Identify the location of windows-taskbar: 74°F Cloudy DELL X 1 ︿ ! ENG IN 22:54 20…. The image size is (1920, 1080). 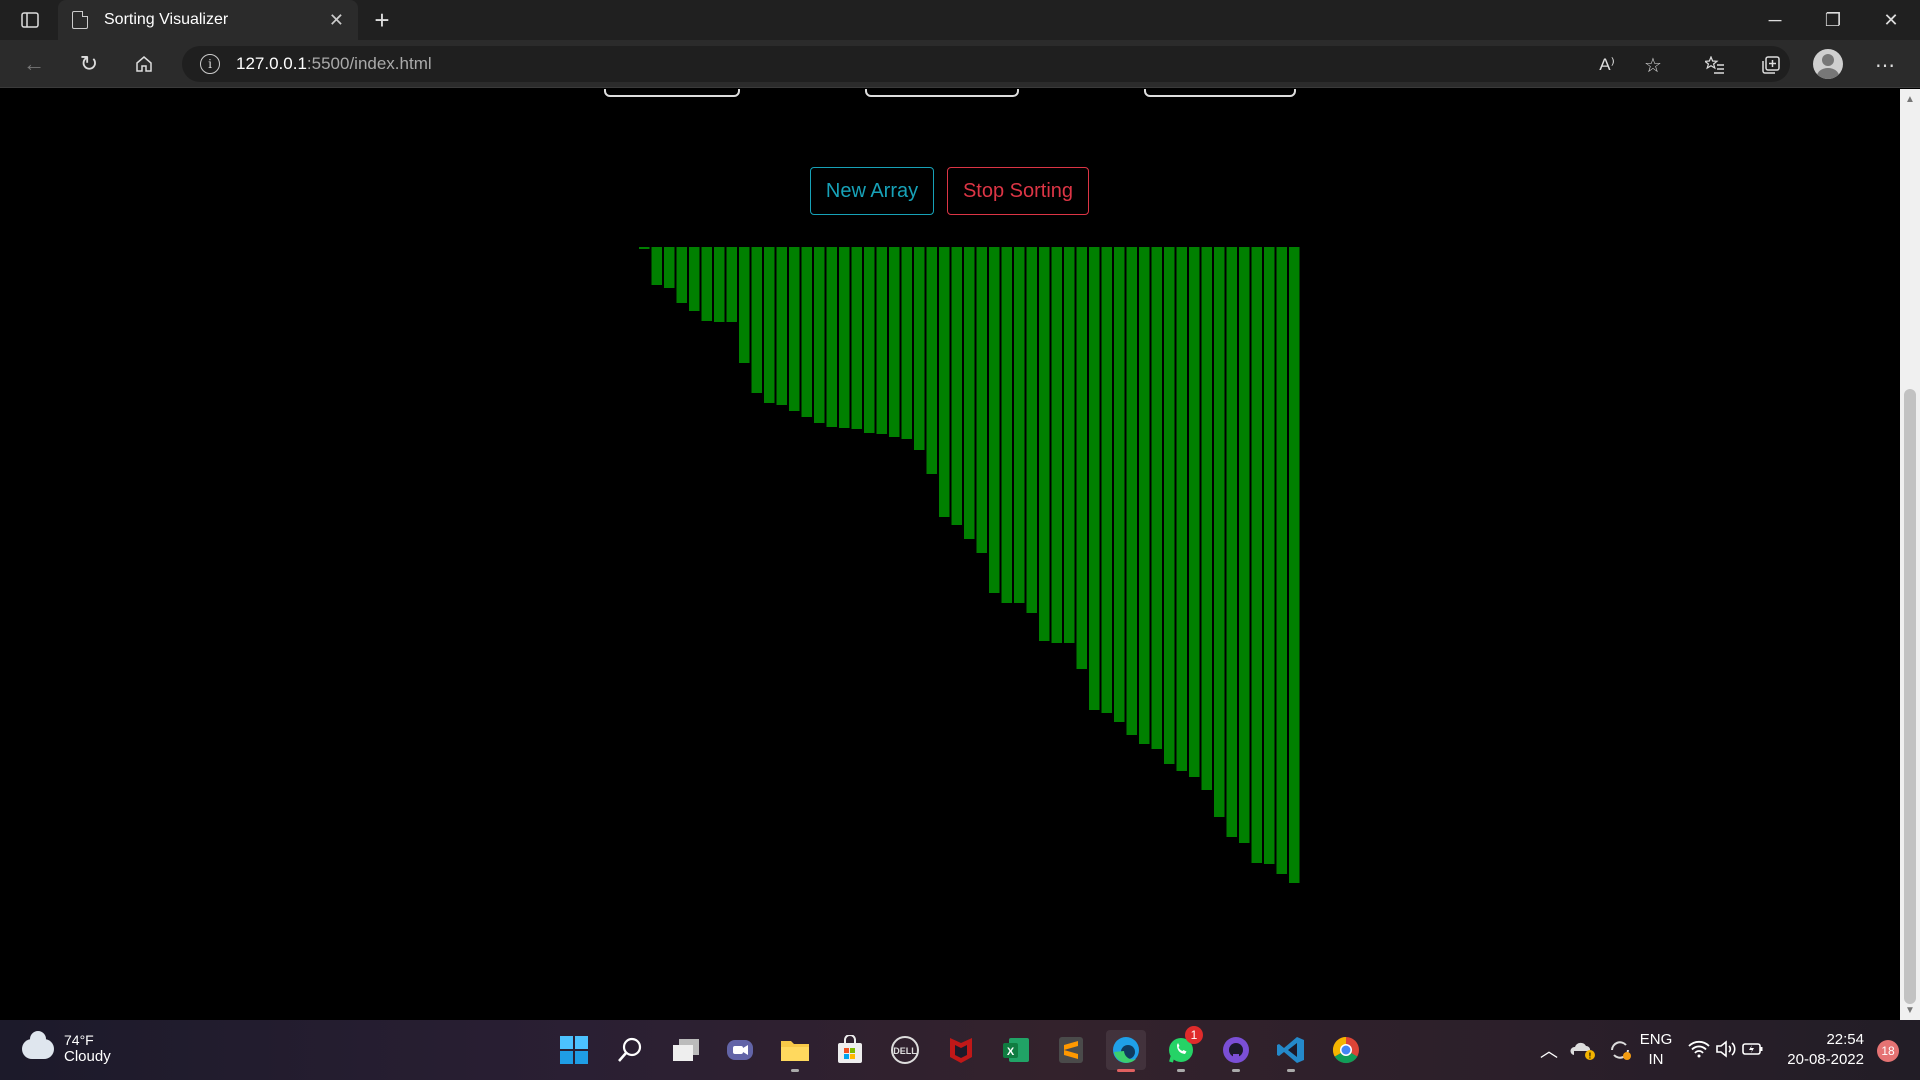
(960, 1050).